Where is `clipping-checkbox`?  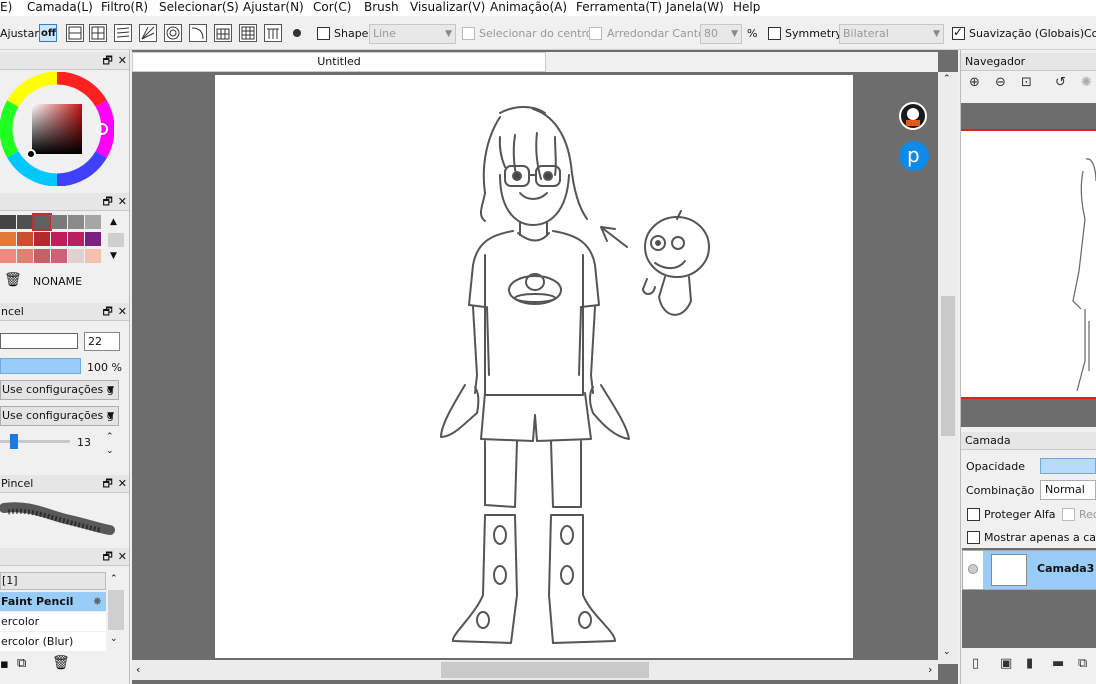
clipping-checkbox is located at coordinates (1068, 514).